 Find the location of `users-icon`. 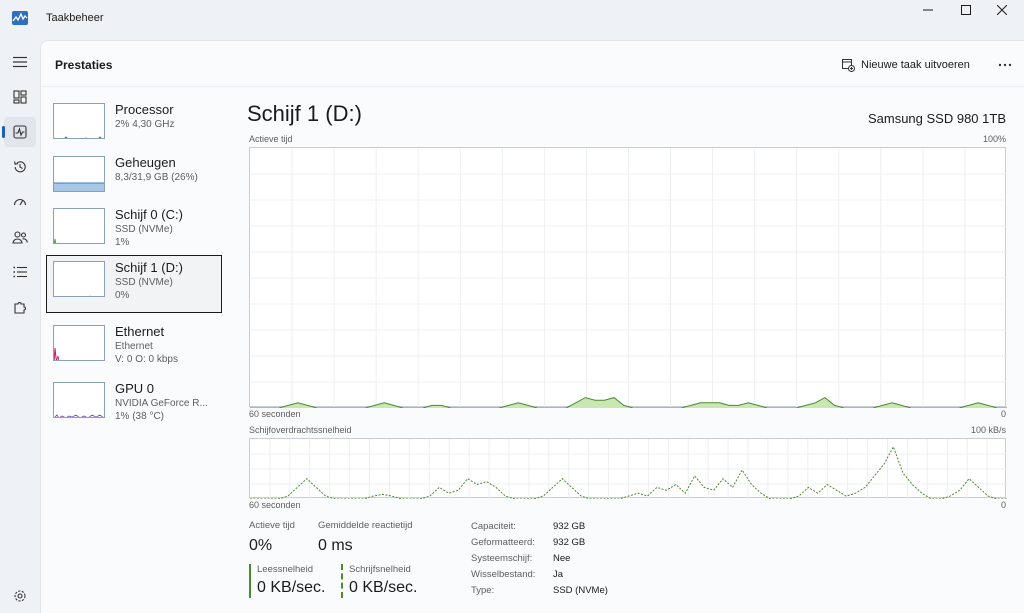

users-icon is located at coordinates (20, 237).